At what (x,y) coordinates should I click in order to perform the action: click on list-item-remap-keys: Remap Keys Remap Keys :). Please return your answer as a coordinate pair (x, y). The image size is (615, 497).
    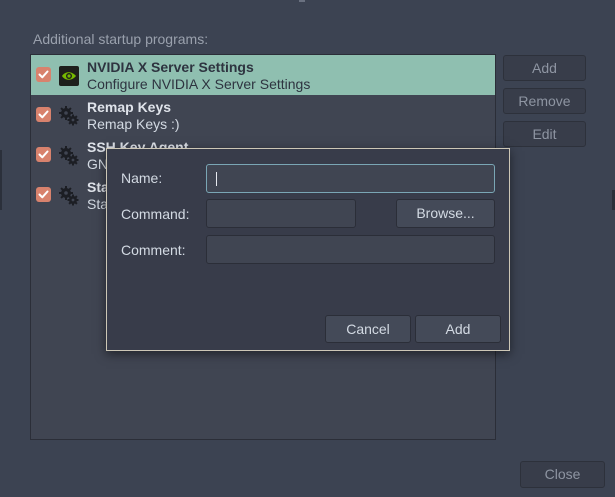
    Looking at the image, I should click on (263, 115).